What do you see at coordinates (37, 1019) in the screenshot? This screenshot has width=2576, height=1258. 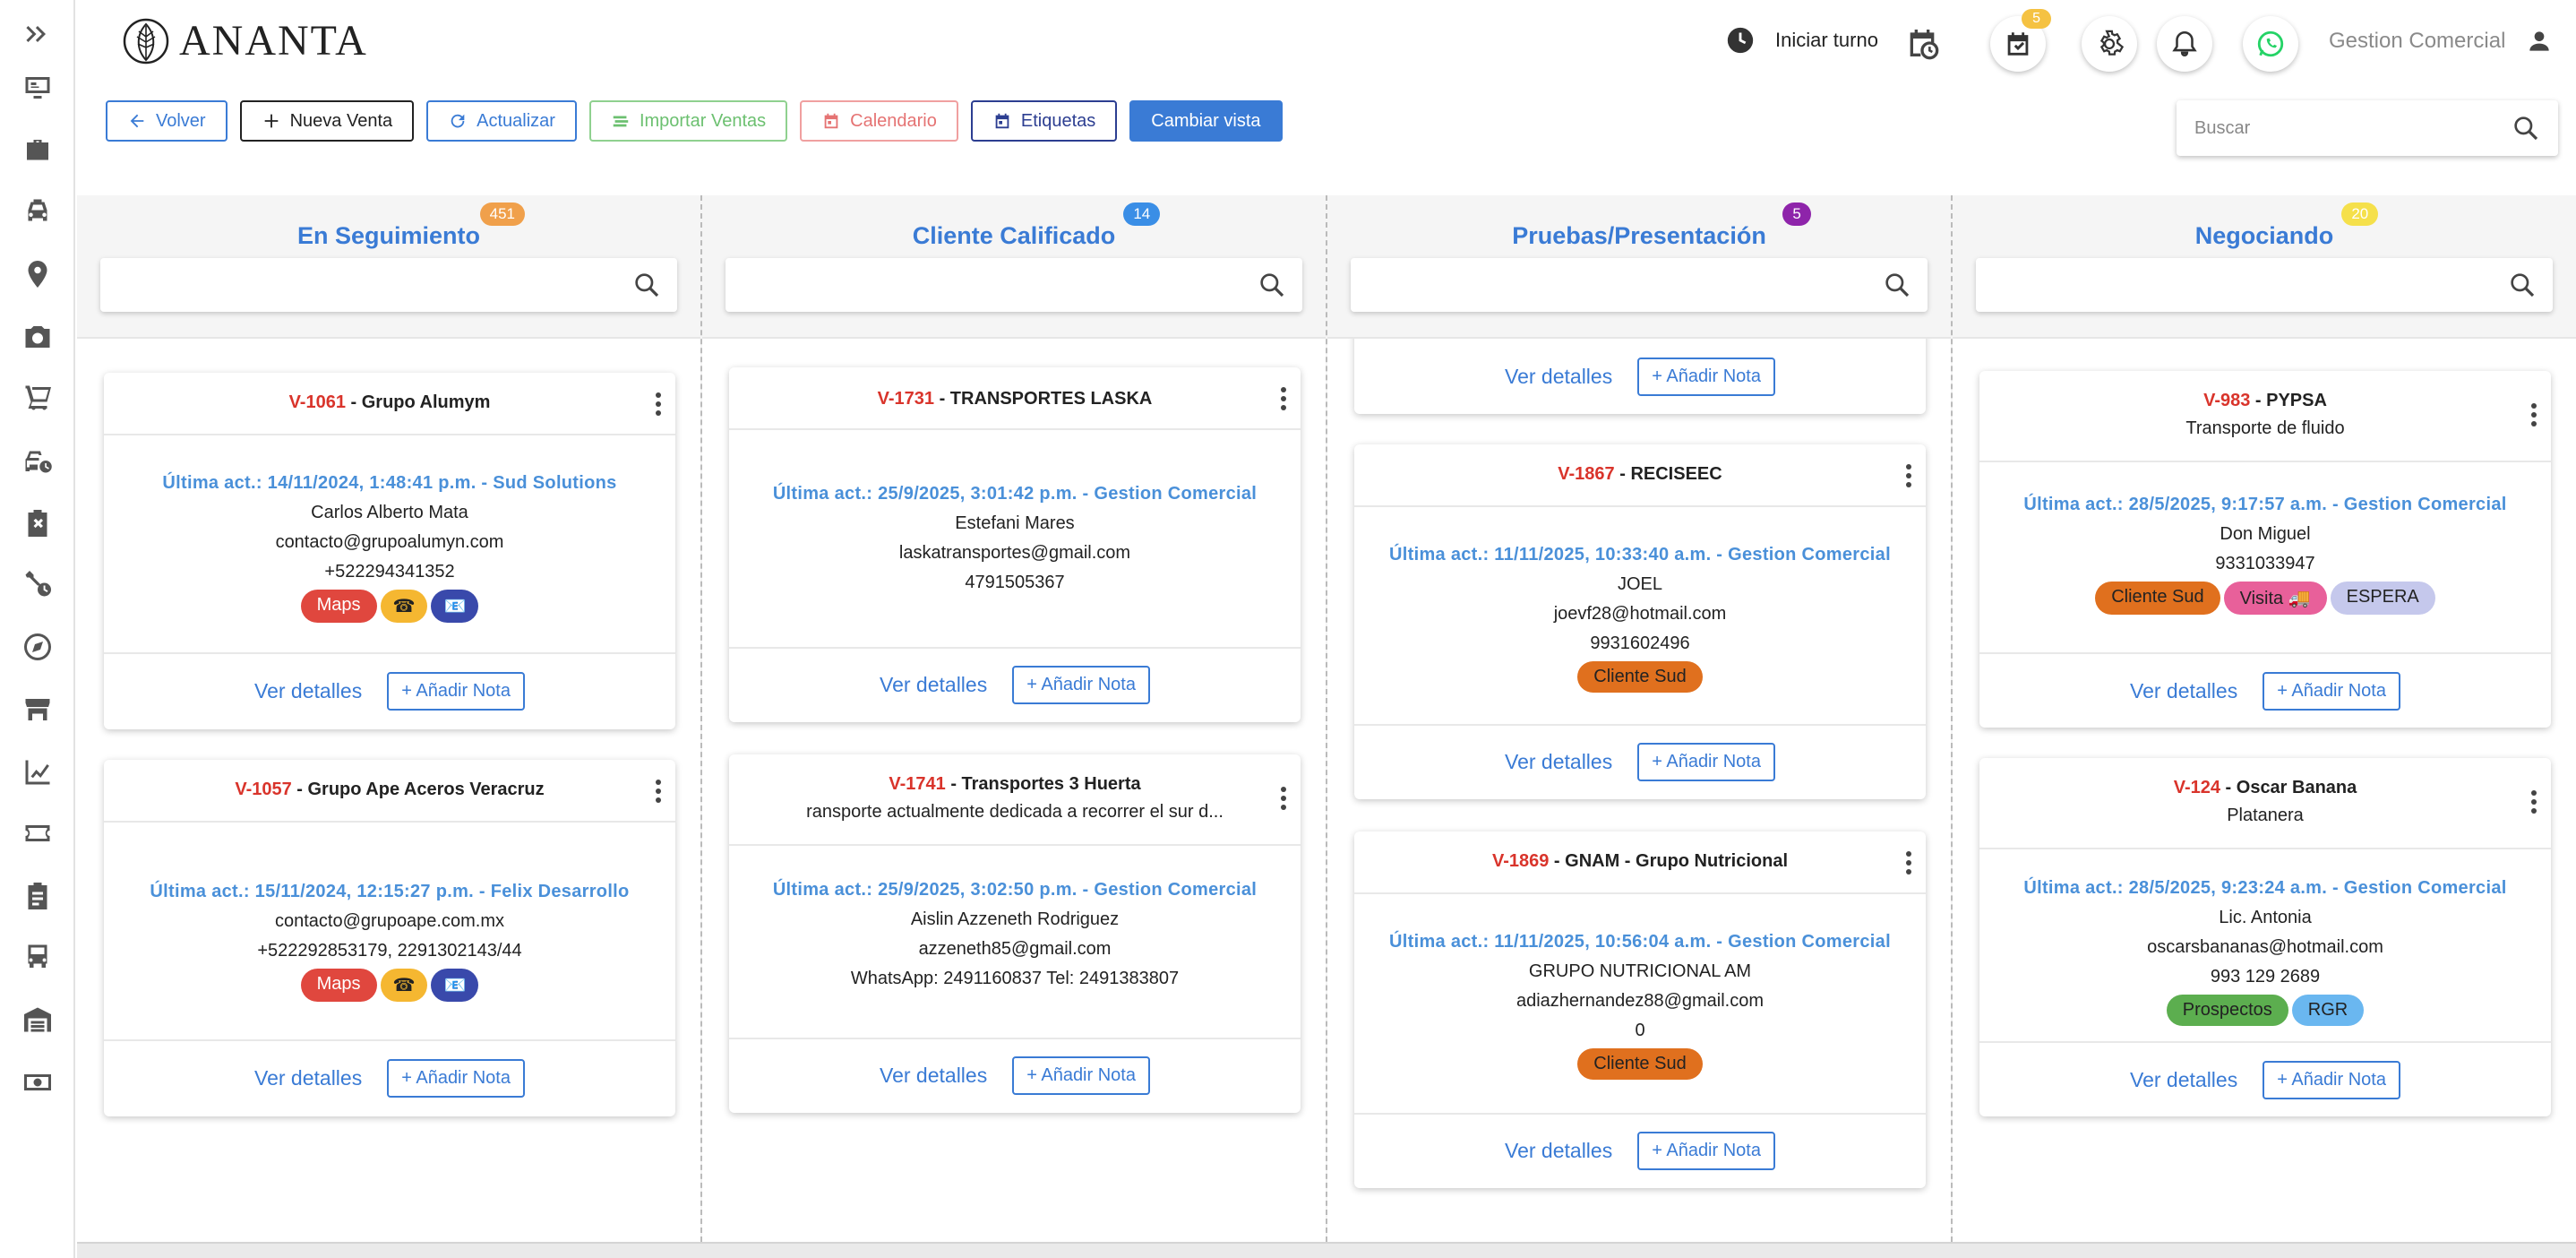 I see `warehouse-icon` at bounding box center [37, 1019].